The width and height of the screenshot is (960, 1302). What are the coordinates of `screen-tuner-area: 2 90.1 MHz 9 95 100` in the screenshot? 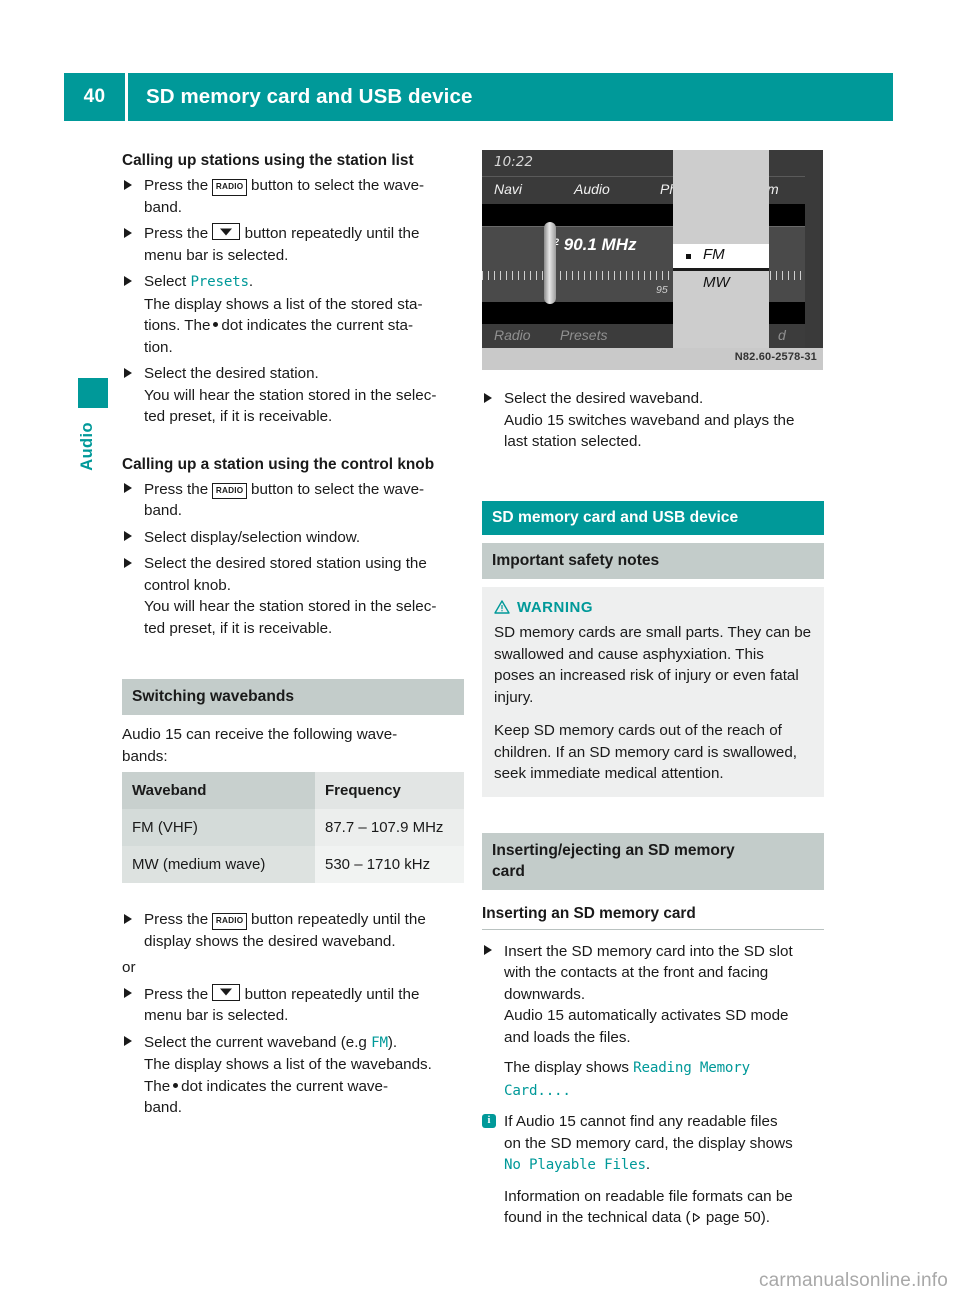 It's located at (652, 265).